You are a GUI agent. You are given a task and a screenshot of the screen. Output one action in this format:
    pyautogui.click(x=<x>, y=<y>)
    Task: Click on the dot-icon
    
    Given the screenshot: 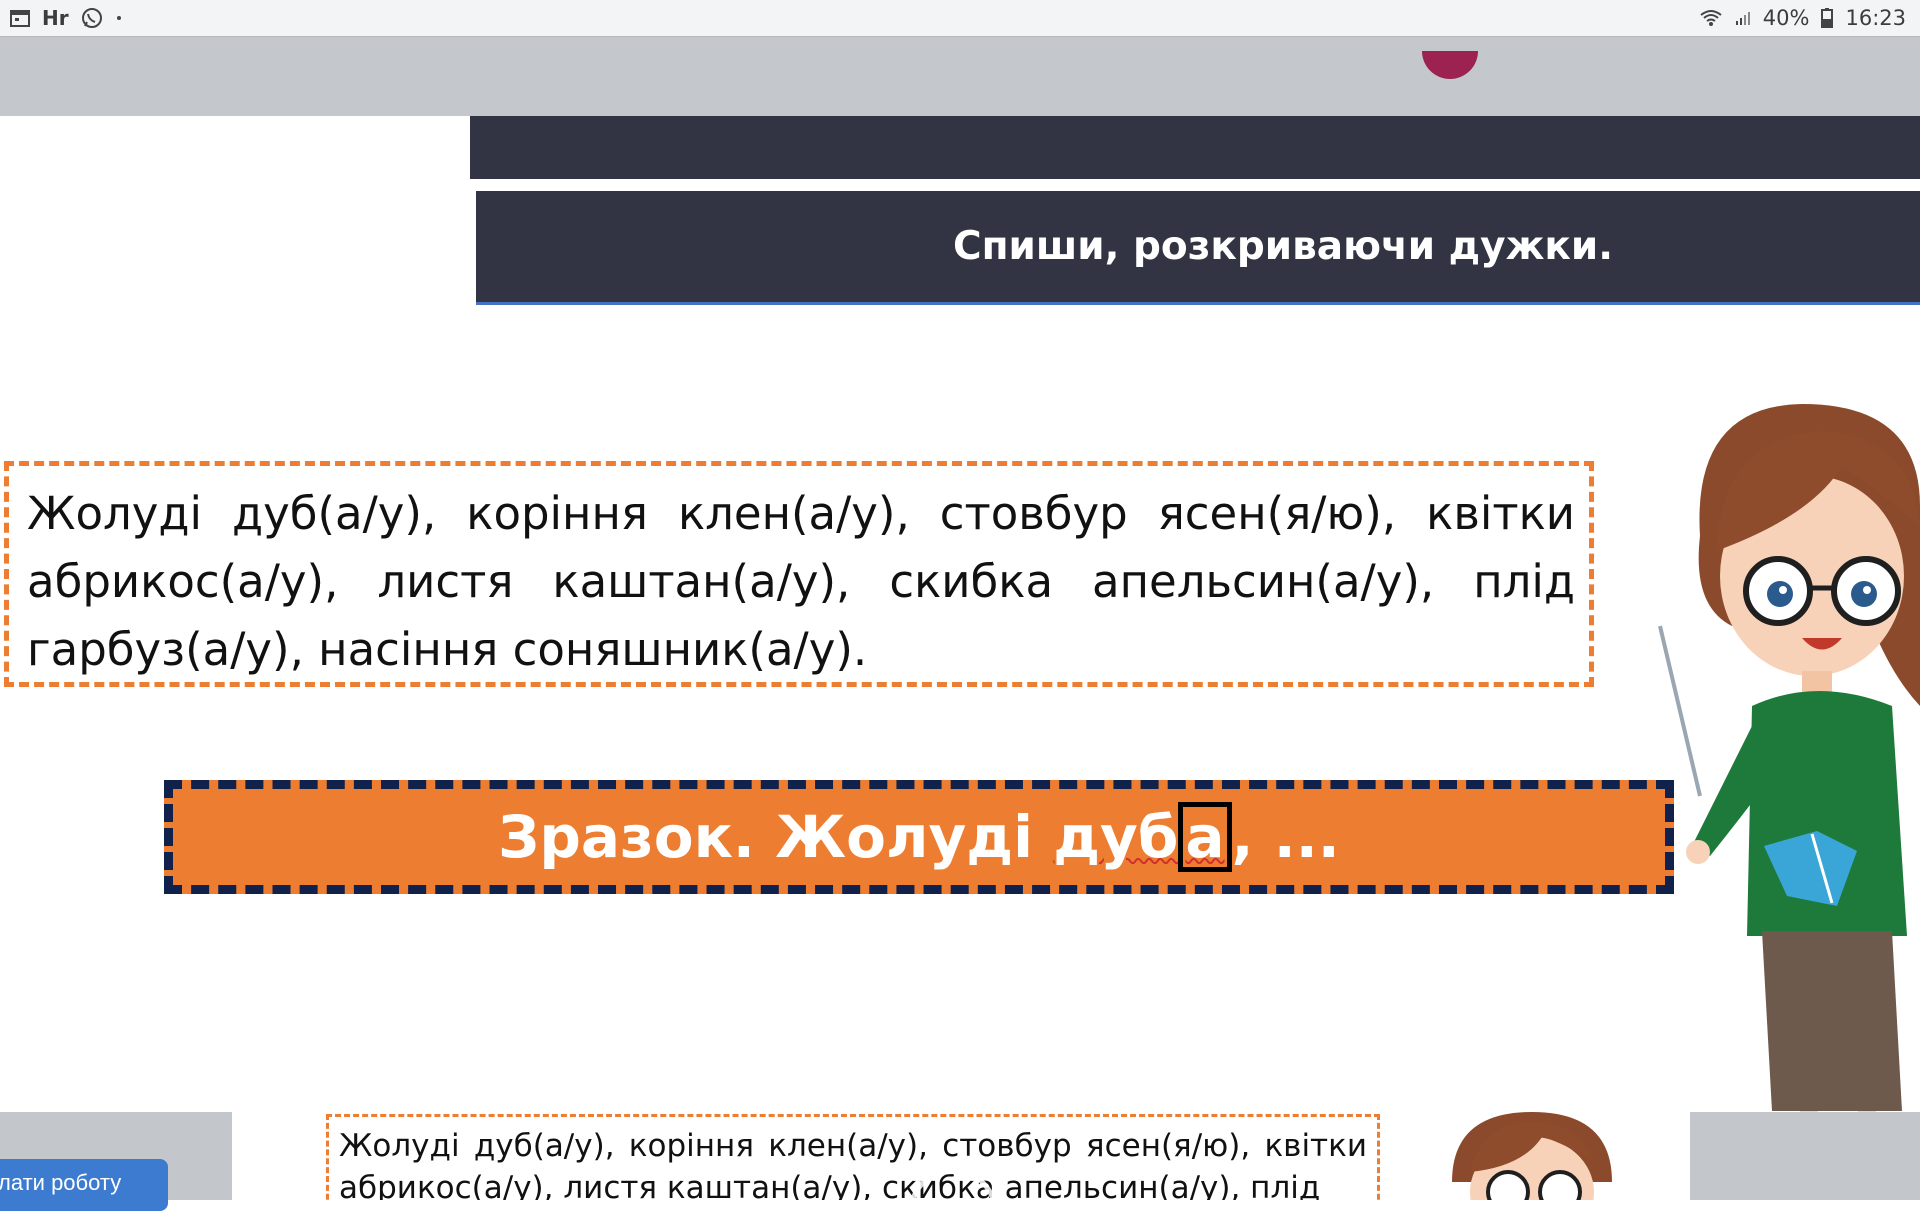 What is the action you would take?
    pyautogui.click(x=119, y=18)
    